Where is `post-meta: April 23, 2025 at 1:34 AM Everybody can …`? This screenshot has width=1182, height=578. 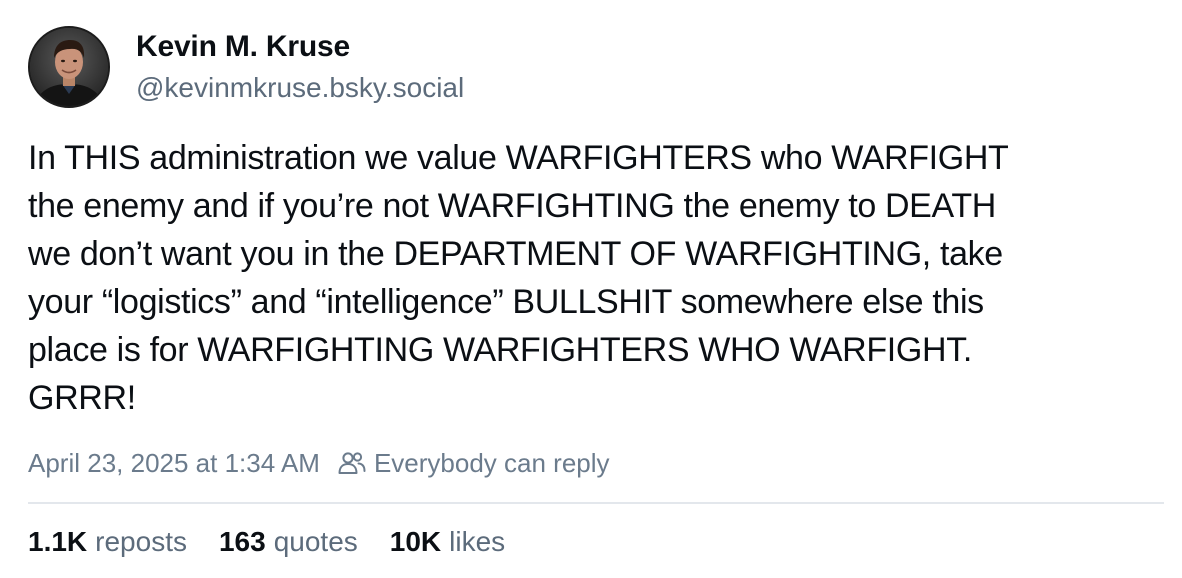
post-meta: April 23, 2025 at 1:34 AM Everybody can … is located at coordinates (319, 463).